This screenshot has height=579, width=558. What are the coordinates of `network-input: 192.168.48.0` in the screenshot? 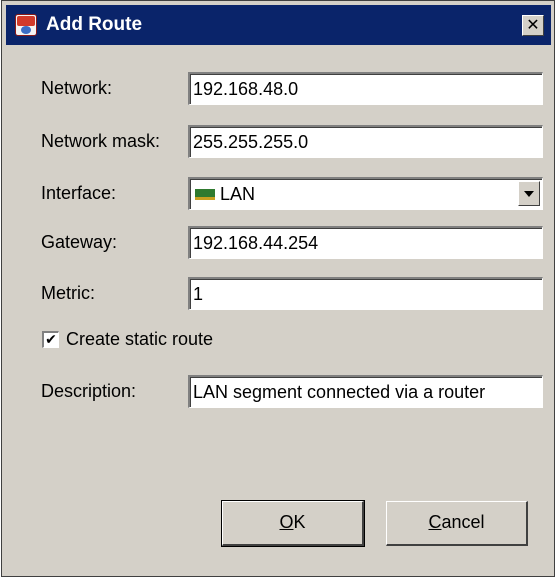 It's located at (365, 88).